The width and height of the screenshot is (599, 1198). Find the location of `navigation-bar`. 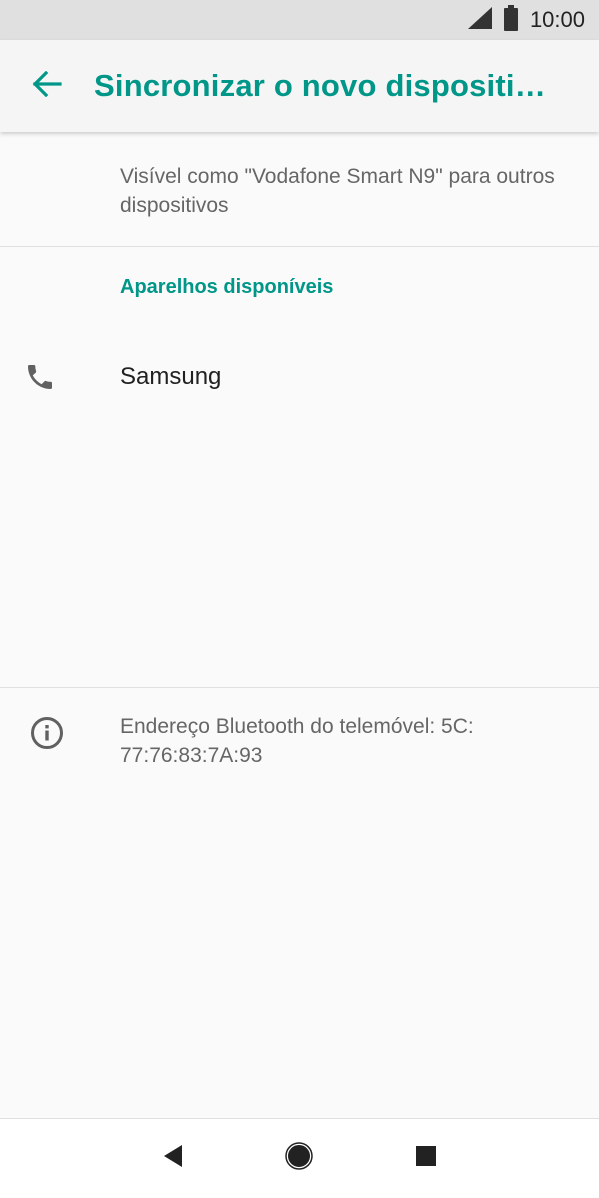

navigation-bar is located at coordinates (299, 1158).